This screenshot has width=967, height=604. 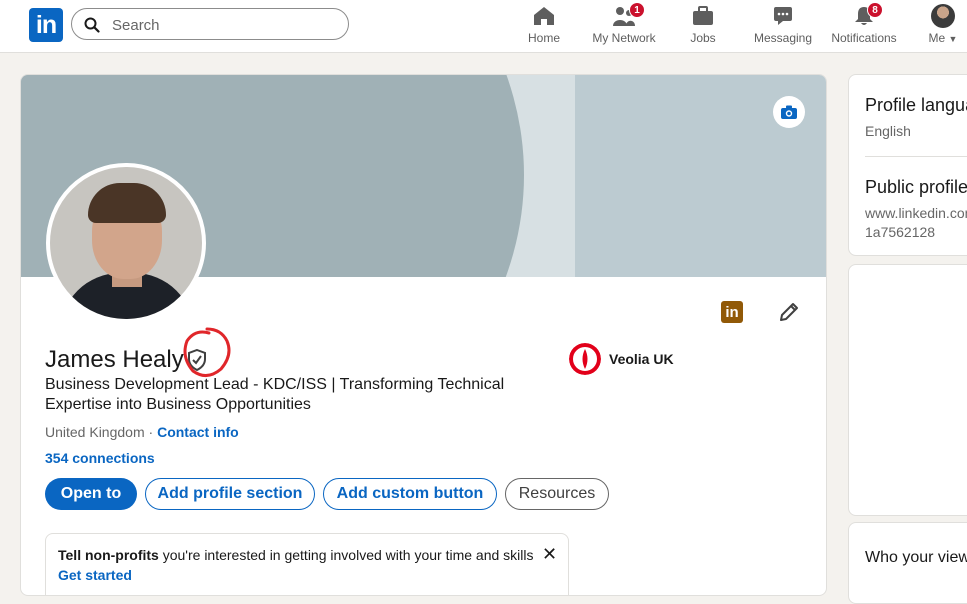 I want to click on get-started-link: Get started, so click(x=95, y=575).